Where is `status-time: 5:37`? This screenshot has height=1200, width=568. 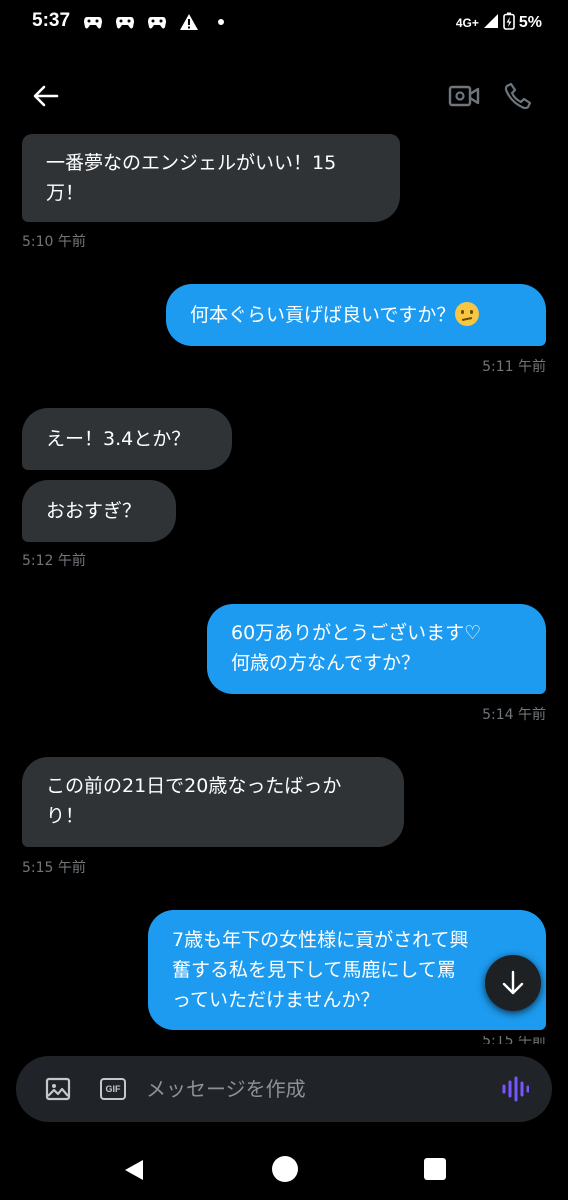 status-time: 5:37 is located at coordinates (51, 20).